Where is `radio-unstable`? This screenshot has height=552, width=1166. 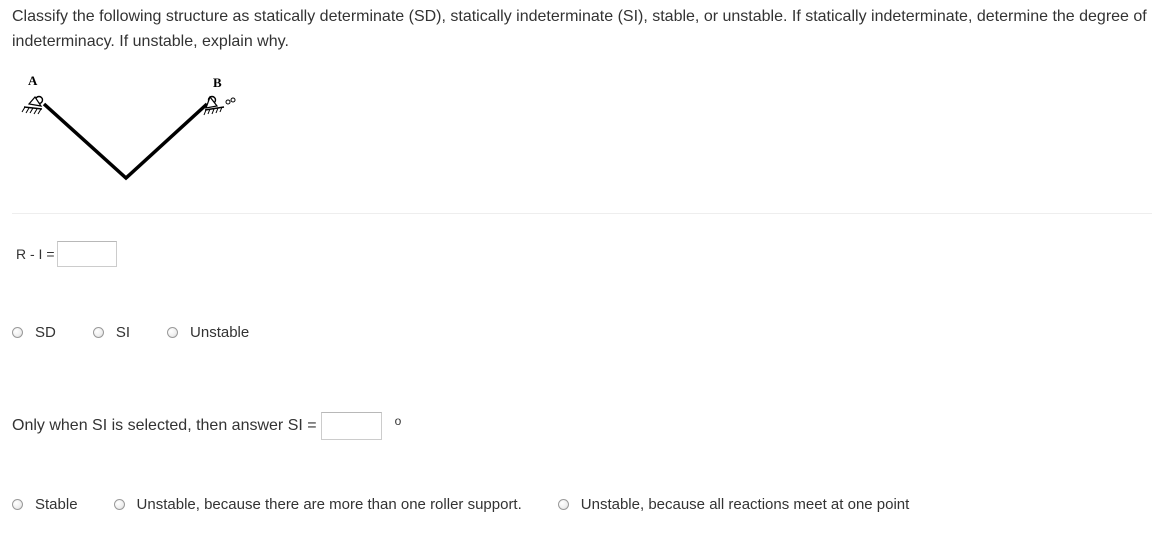
radio-unstable is located at coordinates (173, 332).